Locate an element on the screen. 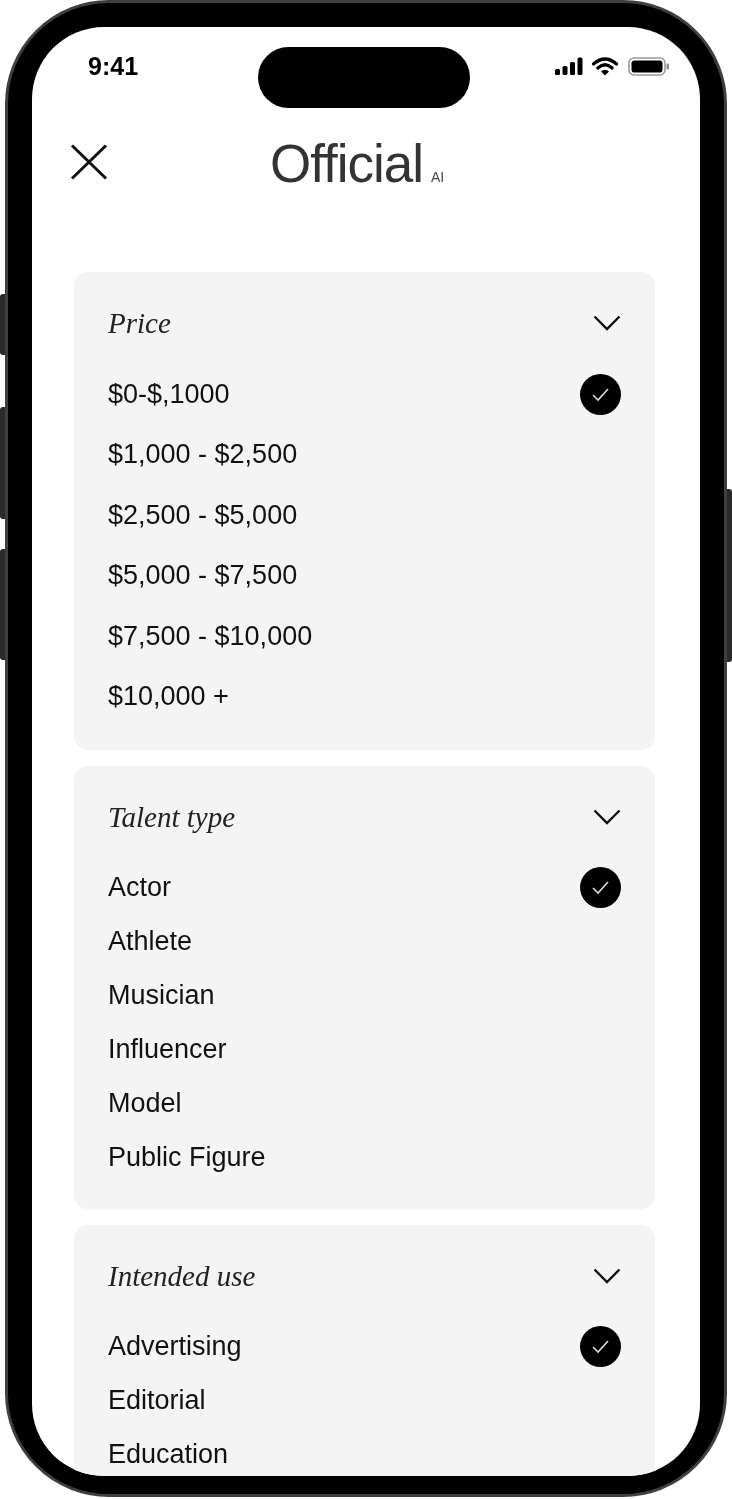 This screenshot has height=1499, width=732. filter-option: Public Figure is located at coordinates (364, 1157).